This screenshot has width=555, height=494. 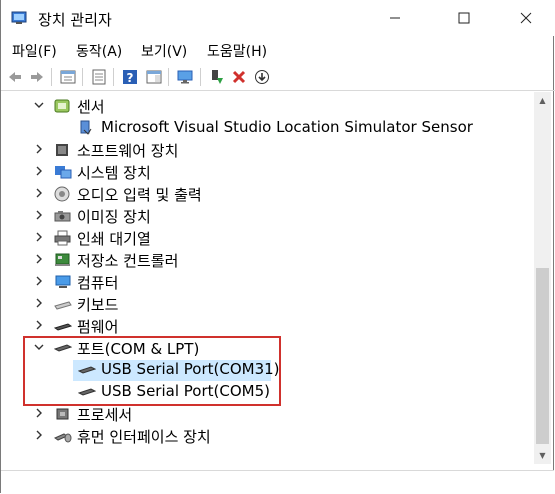 I want to click on tree-item-human-interface-devices: 휴먼 인터페이스 장치, so click(x=268, y=436).